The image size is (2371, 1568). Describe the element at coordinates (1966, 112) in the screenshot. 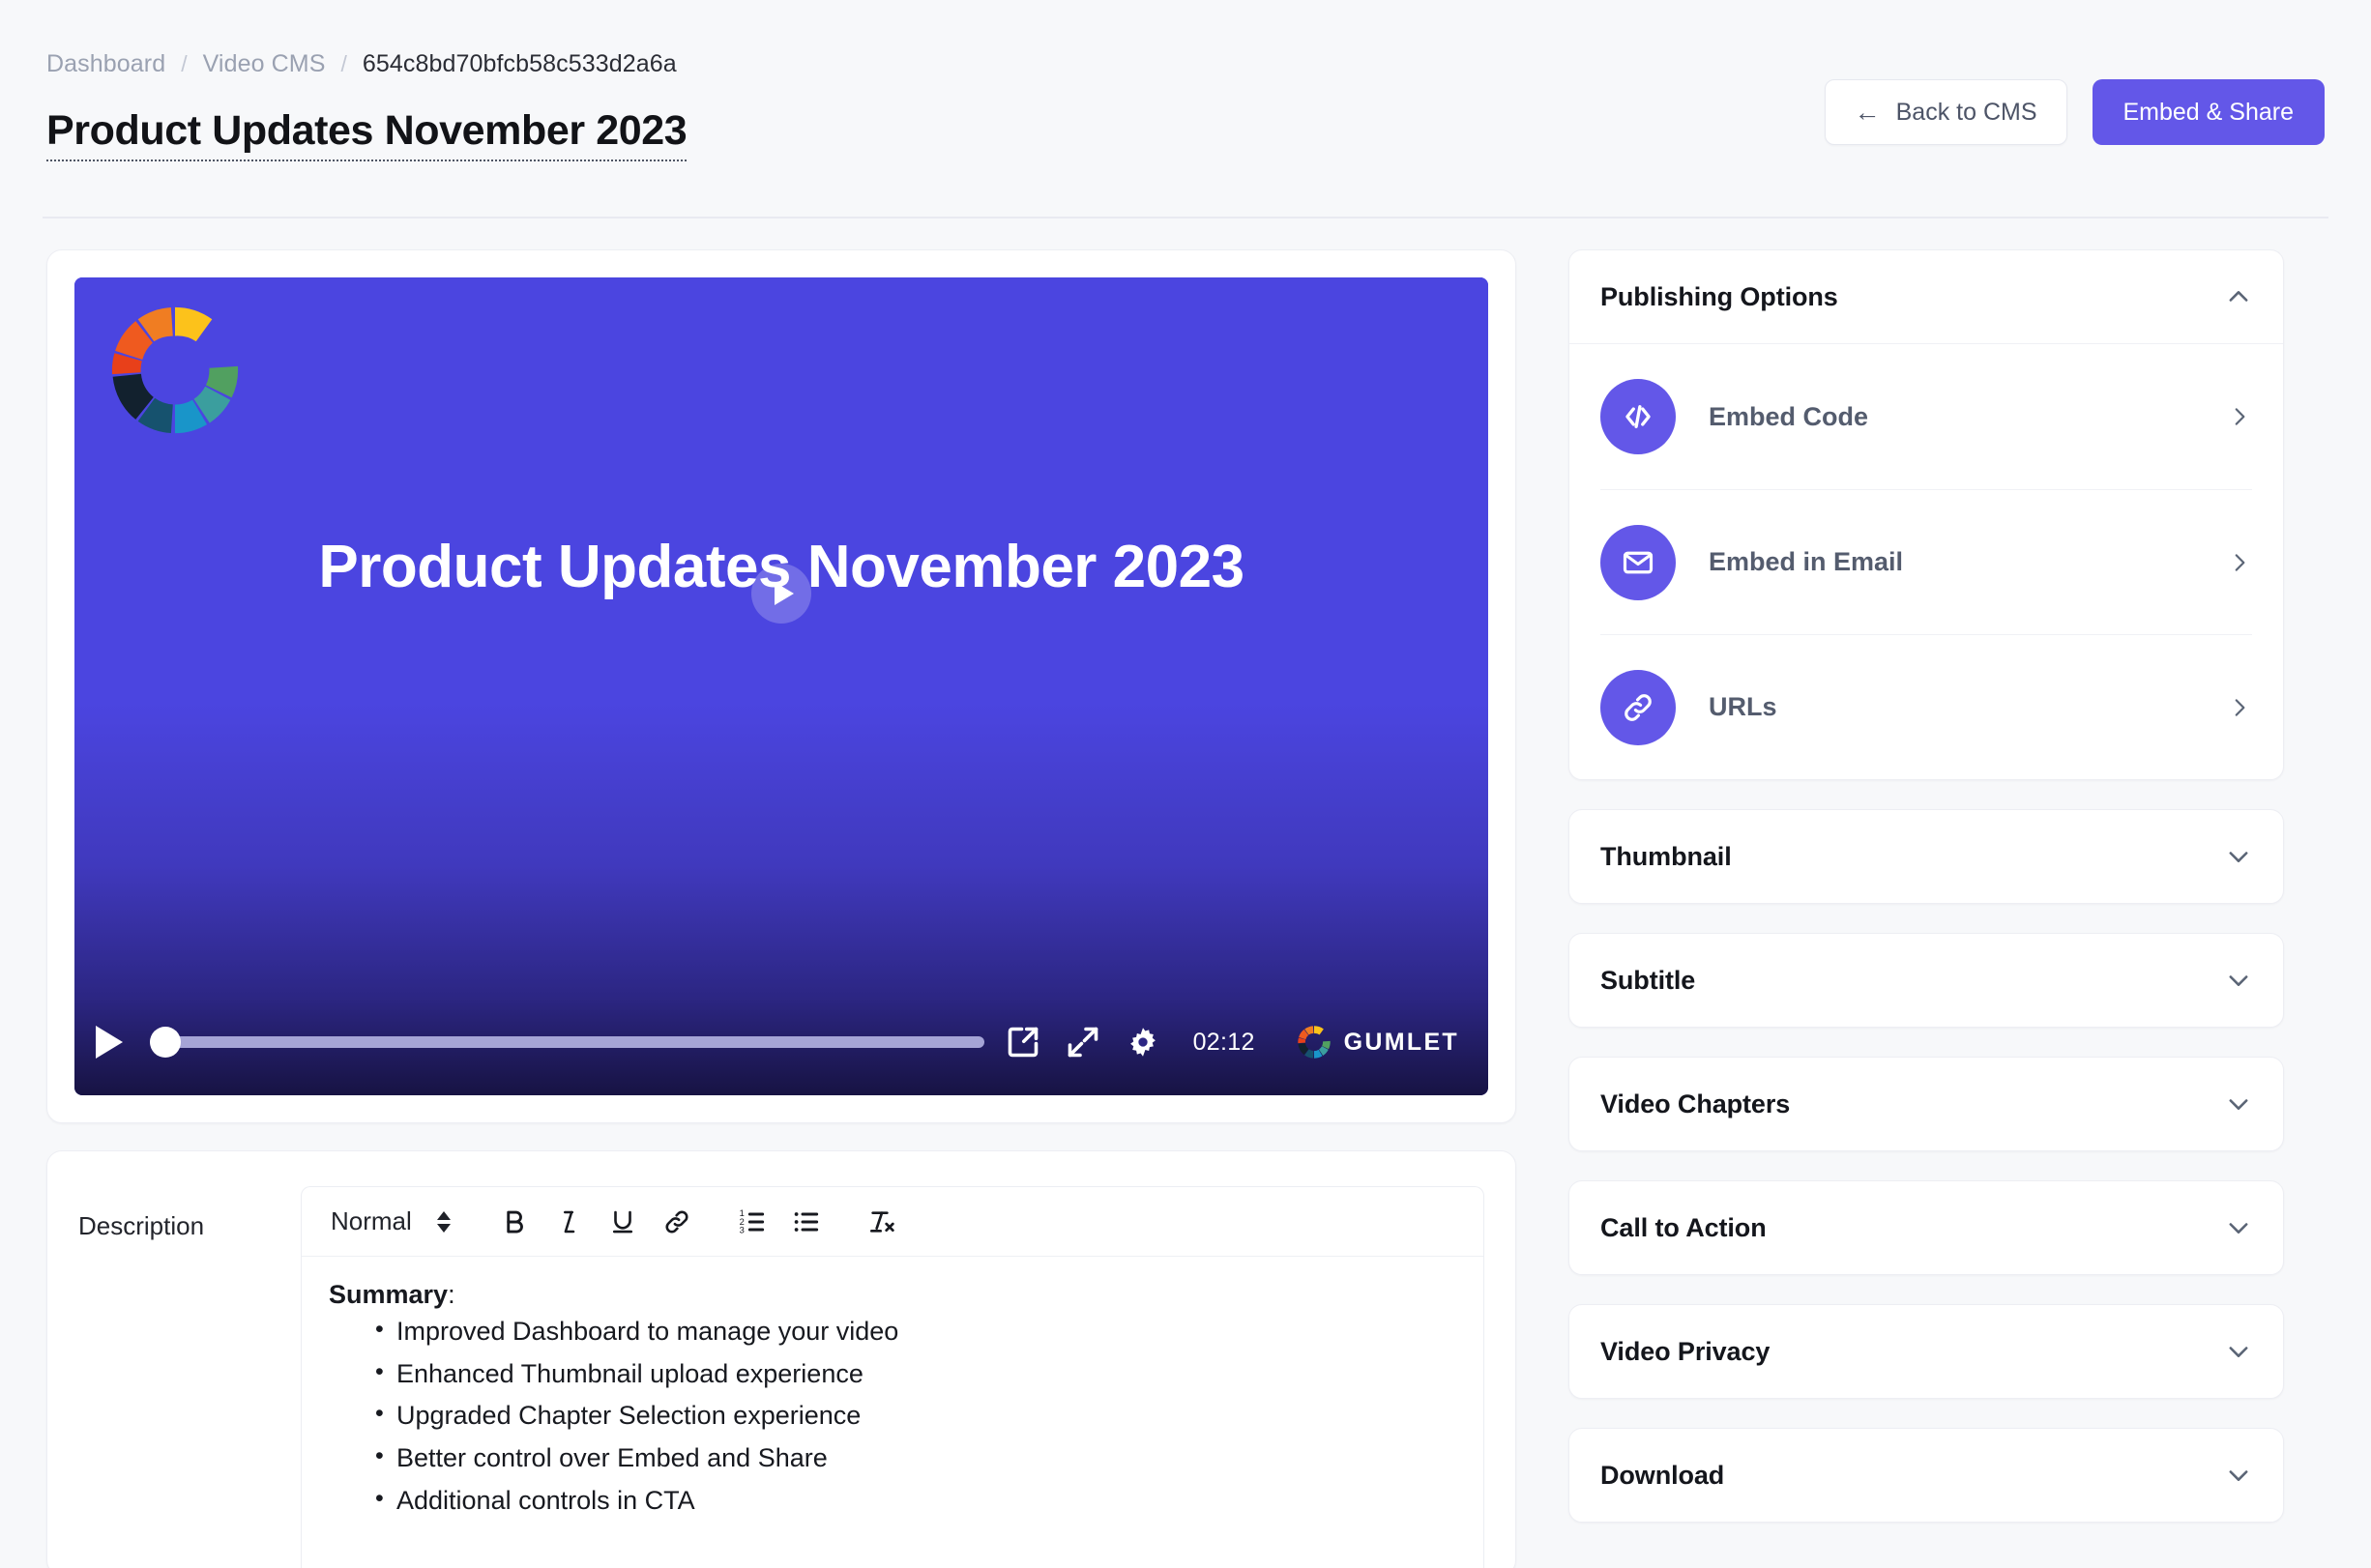

I see `back-to-cms-label: Back to CMS` at that location.